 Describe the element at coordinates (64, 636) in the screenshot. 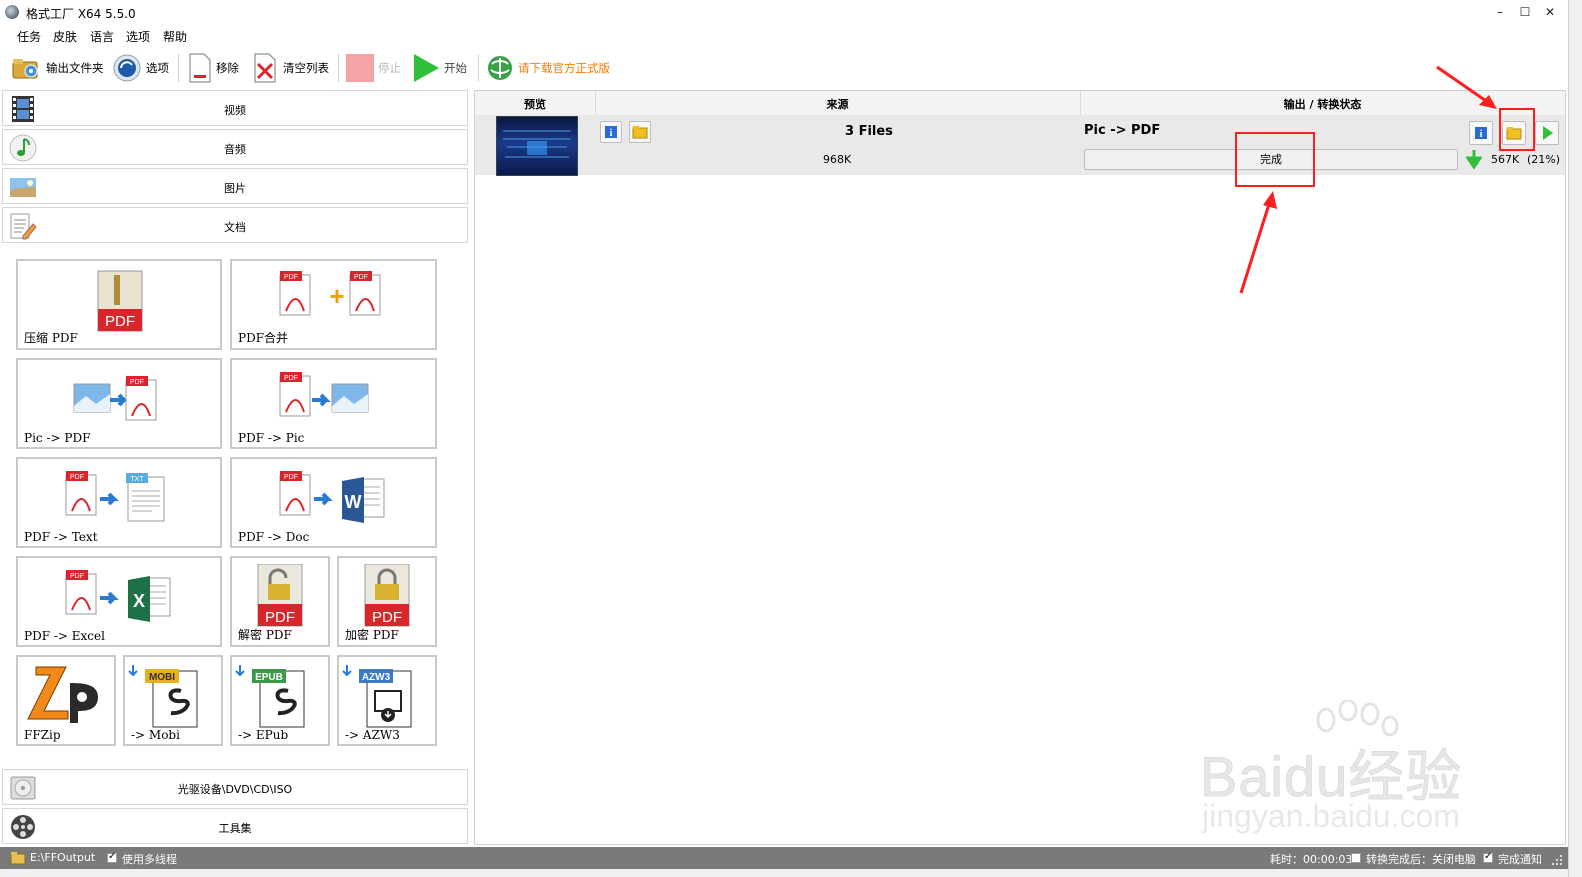

I see `tile-pdf-to-excel-label: PDF -> Excel` at that location.